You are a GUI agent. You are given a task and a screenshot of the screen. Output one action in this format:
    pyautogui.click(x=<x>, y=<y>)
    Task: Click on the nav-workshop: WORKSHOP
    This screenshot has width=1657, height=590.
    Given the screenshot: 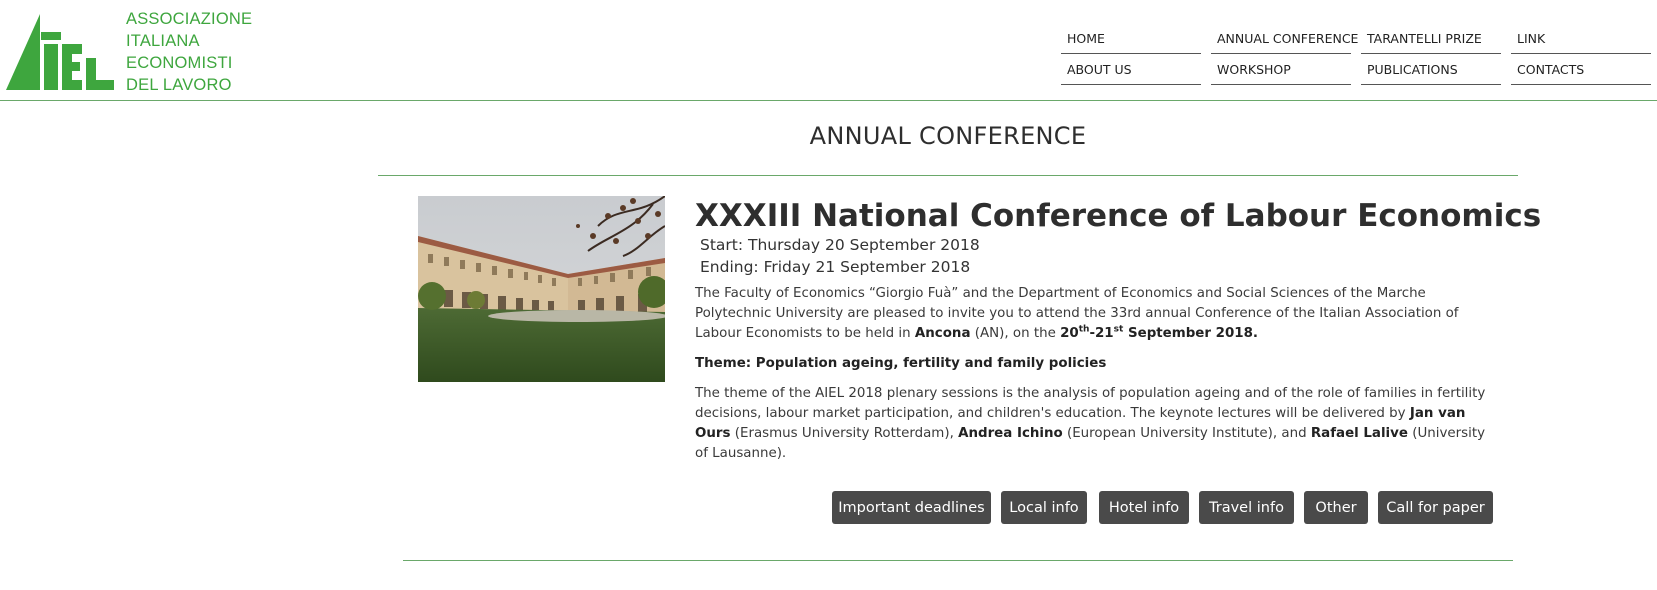 What is the action you would take?
    pyautogui.click(x=1281, y=72)
    